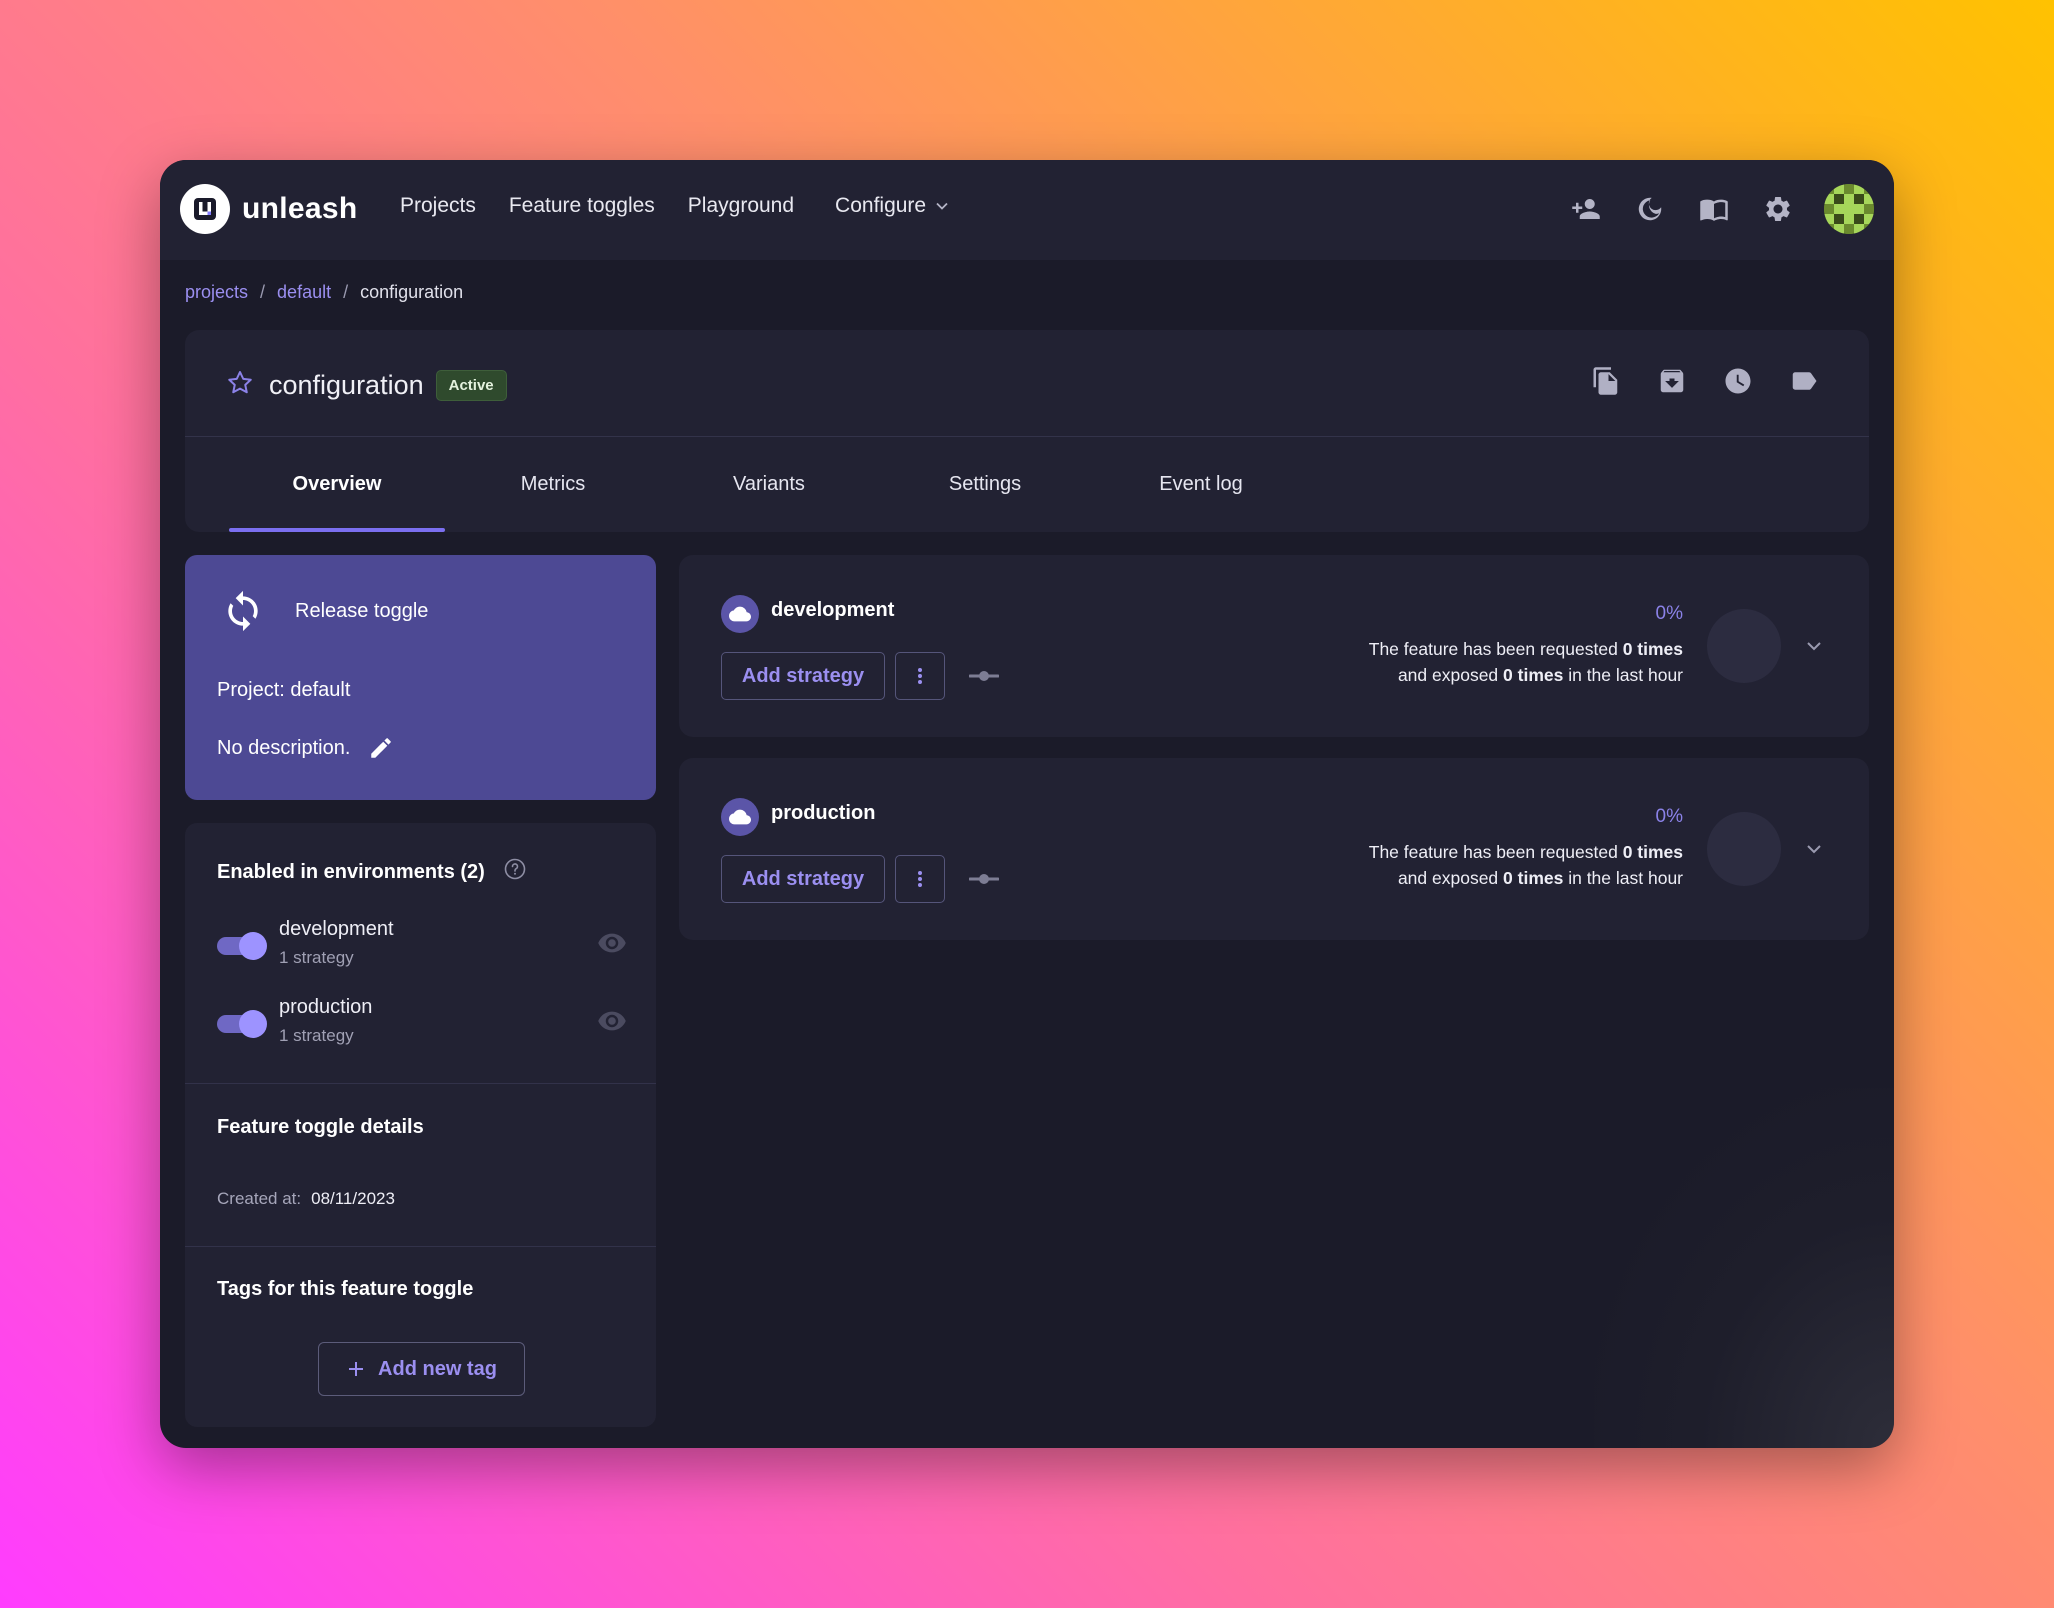 Image resolution: width=2054 pixels, height=1608 pixels. Describe the element at coordinates (582, 206) in the screenshot. I see `nav-feature-toggles: Feature toggles` at that location.